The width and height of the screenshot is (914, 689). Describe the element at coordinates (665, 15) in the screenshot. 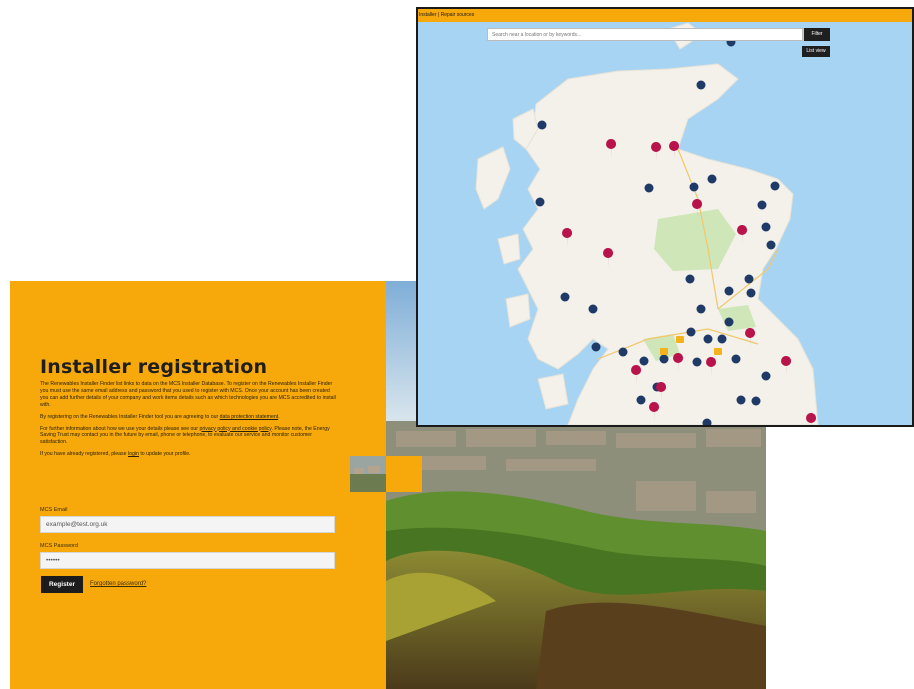

I see `map-top-nav: Installer | Repair sources` at that location.